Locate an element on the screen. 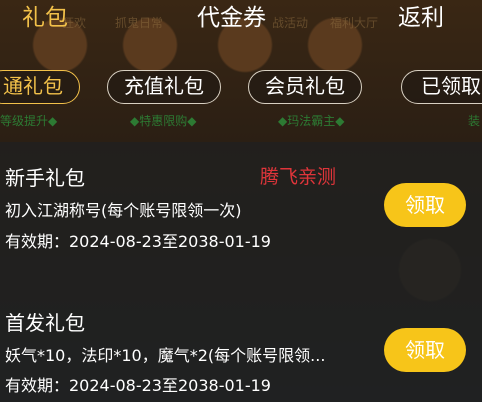 This screenshot has height=402, width=482. gift-description: 初入江湖称号(每个账号限领一次) is located at coordinates (123, 210).